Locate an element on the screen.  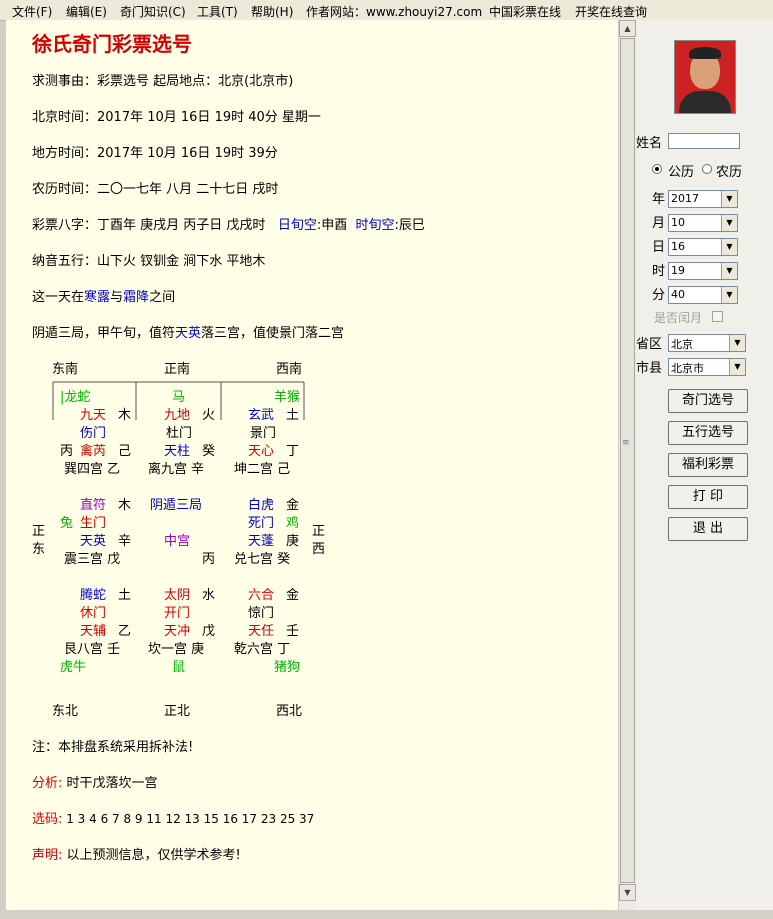
statement: 声明: 以上预测信息，仅供学术参考! is located at coordinates (136, 855).